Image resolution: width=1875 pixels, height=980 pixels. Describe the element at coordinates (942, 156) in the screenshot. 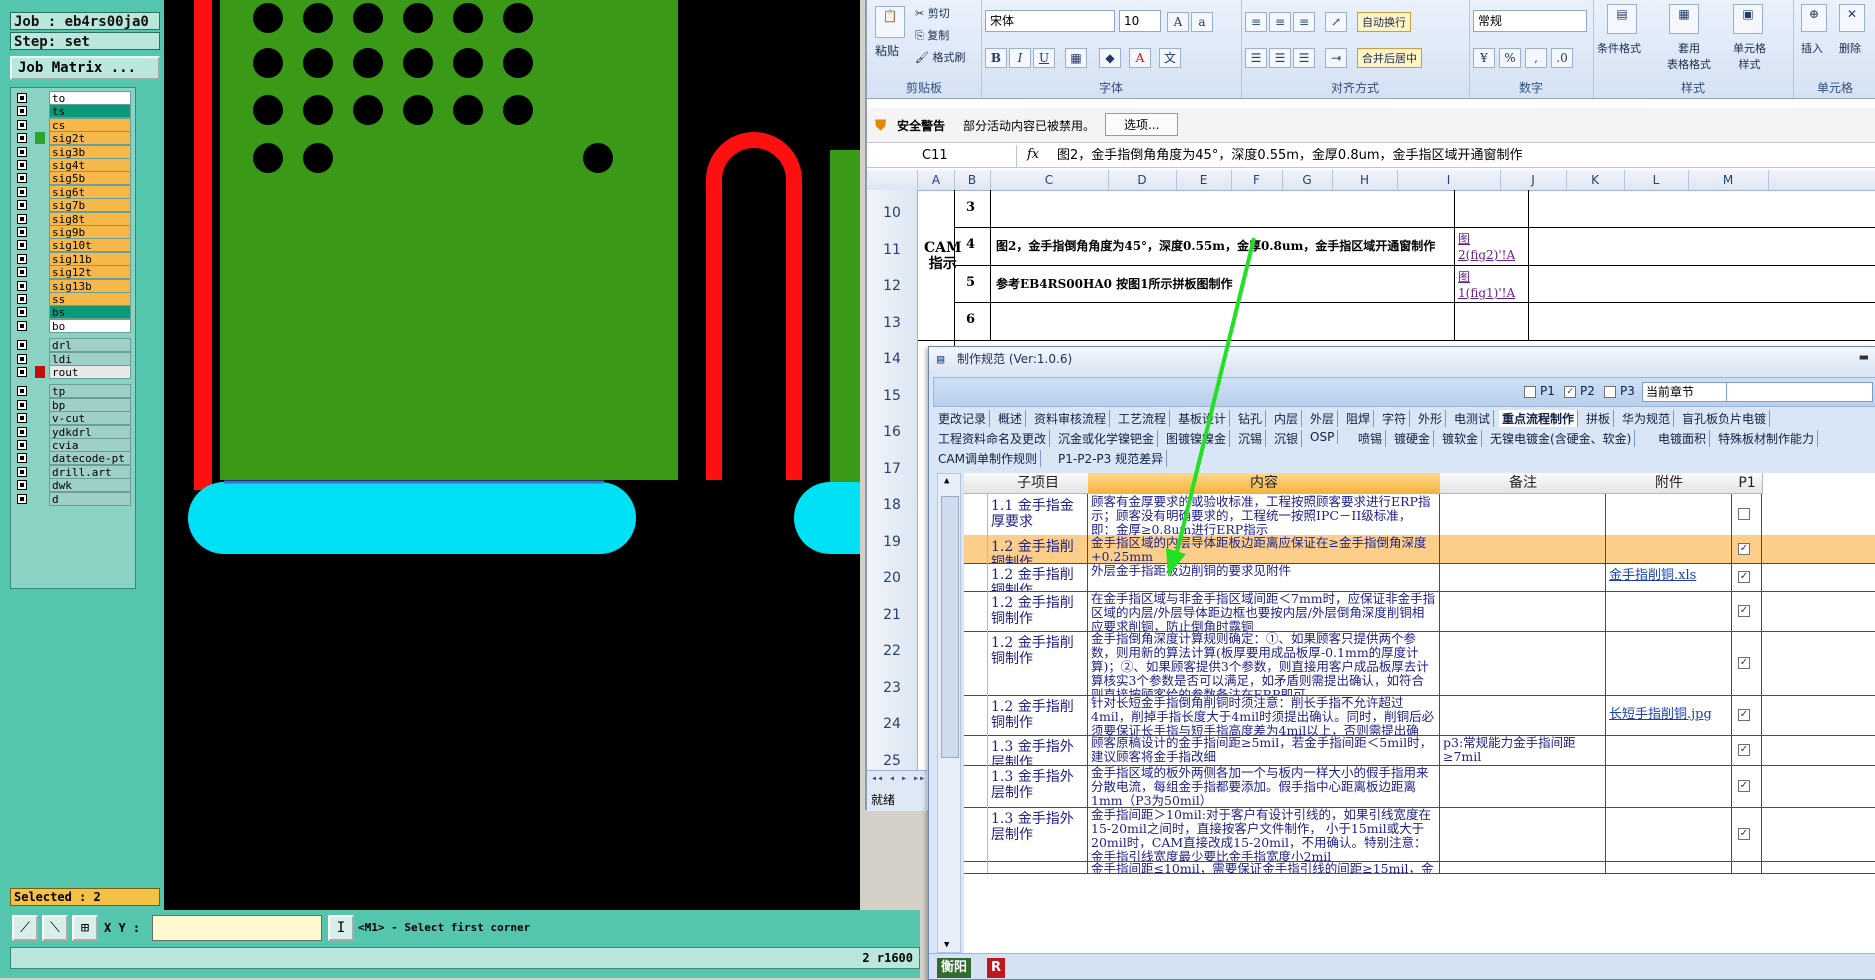

I see `name-box: C11` at that location.